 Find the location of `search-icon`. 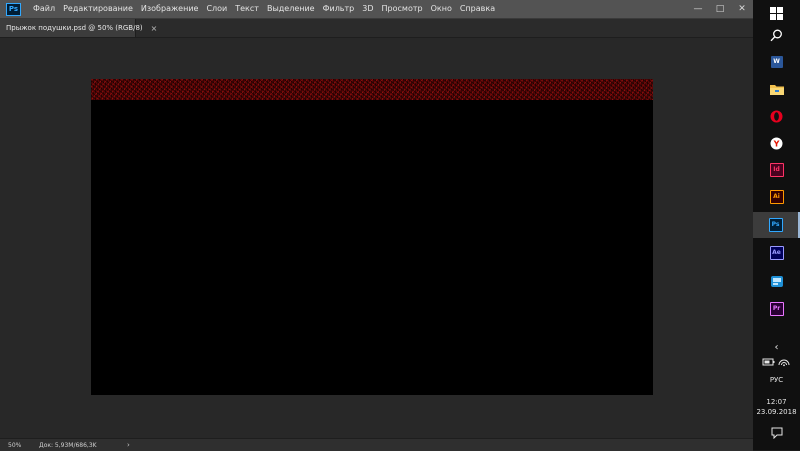

search-icon is located at coordinates (776, 35).